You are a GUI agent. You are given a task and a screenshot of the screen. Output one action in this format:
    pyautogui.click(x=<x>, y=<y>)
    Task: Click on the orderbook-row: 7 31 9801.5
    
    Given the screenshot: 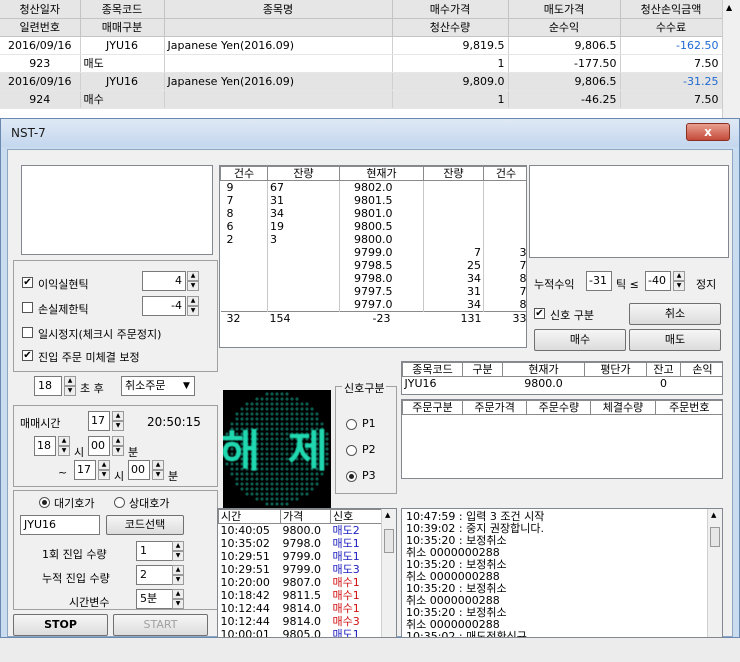 What is the action you would take?
    pyautogui.click(x=373, y=200)
    